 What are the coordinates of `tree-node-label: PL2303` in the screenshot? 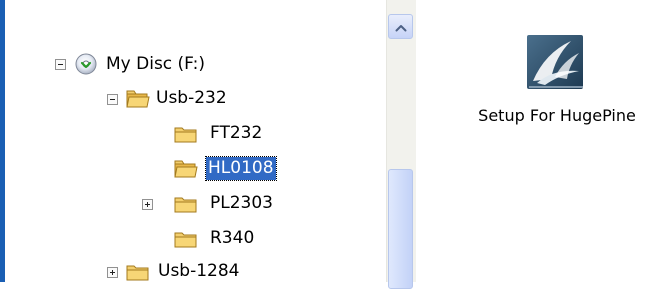 It's located at (241, 203).